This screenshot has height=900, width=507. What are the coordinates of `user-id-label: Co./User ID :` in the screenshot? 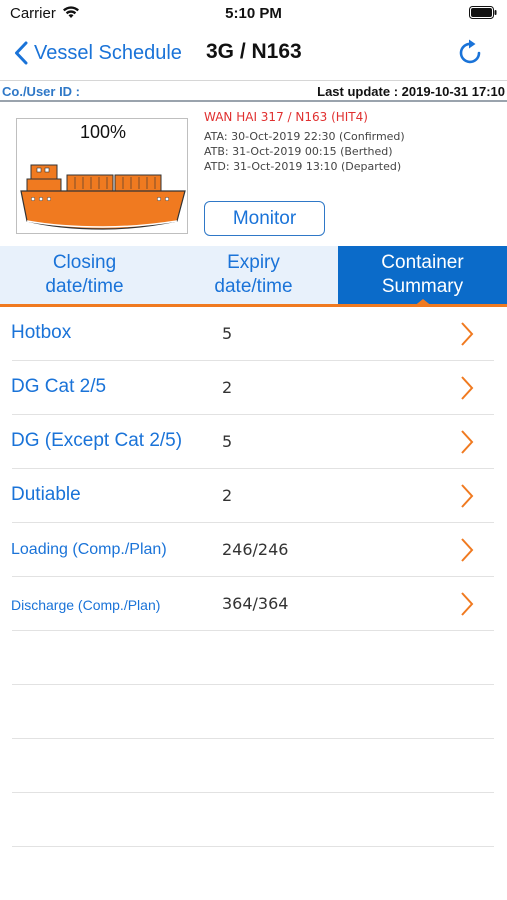 It's located at (41, 91).